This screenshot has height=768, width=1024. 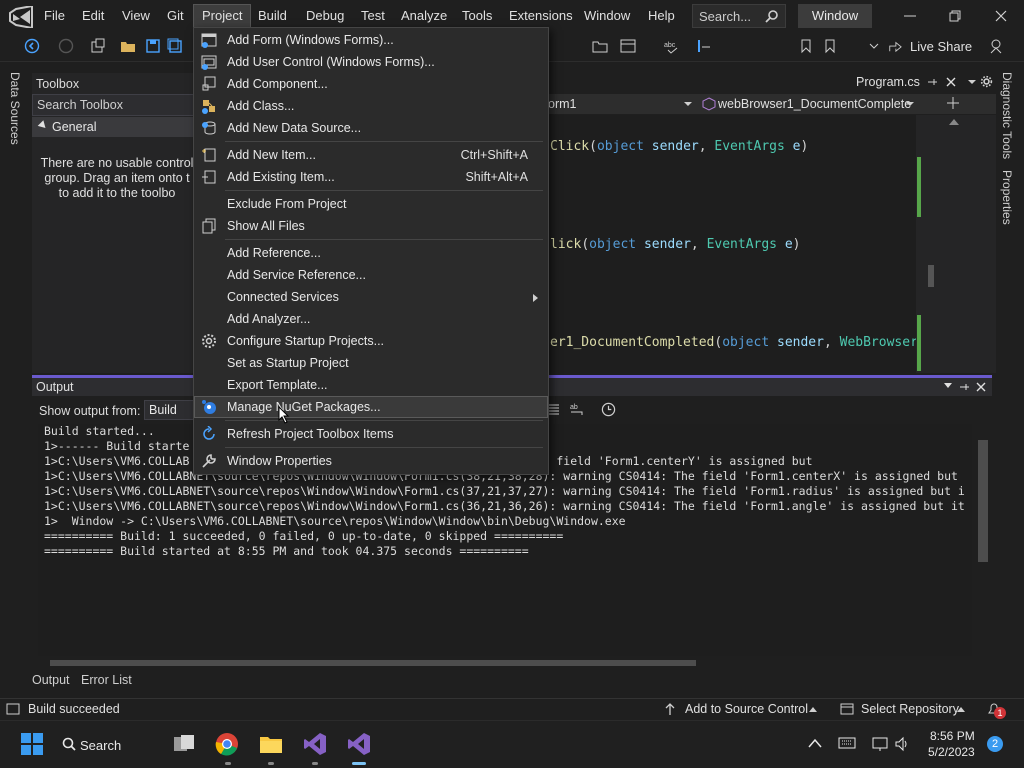 I want to click on task-view-icon, so click(x=184, y=744).